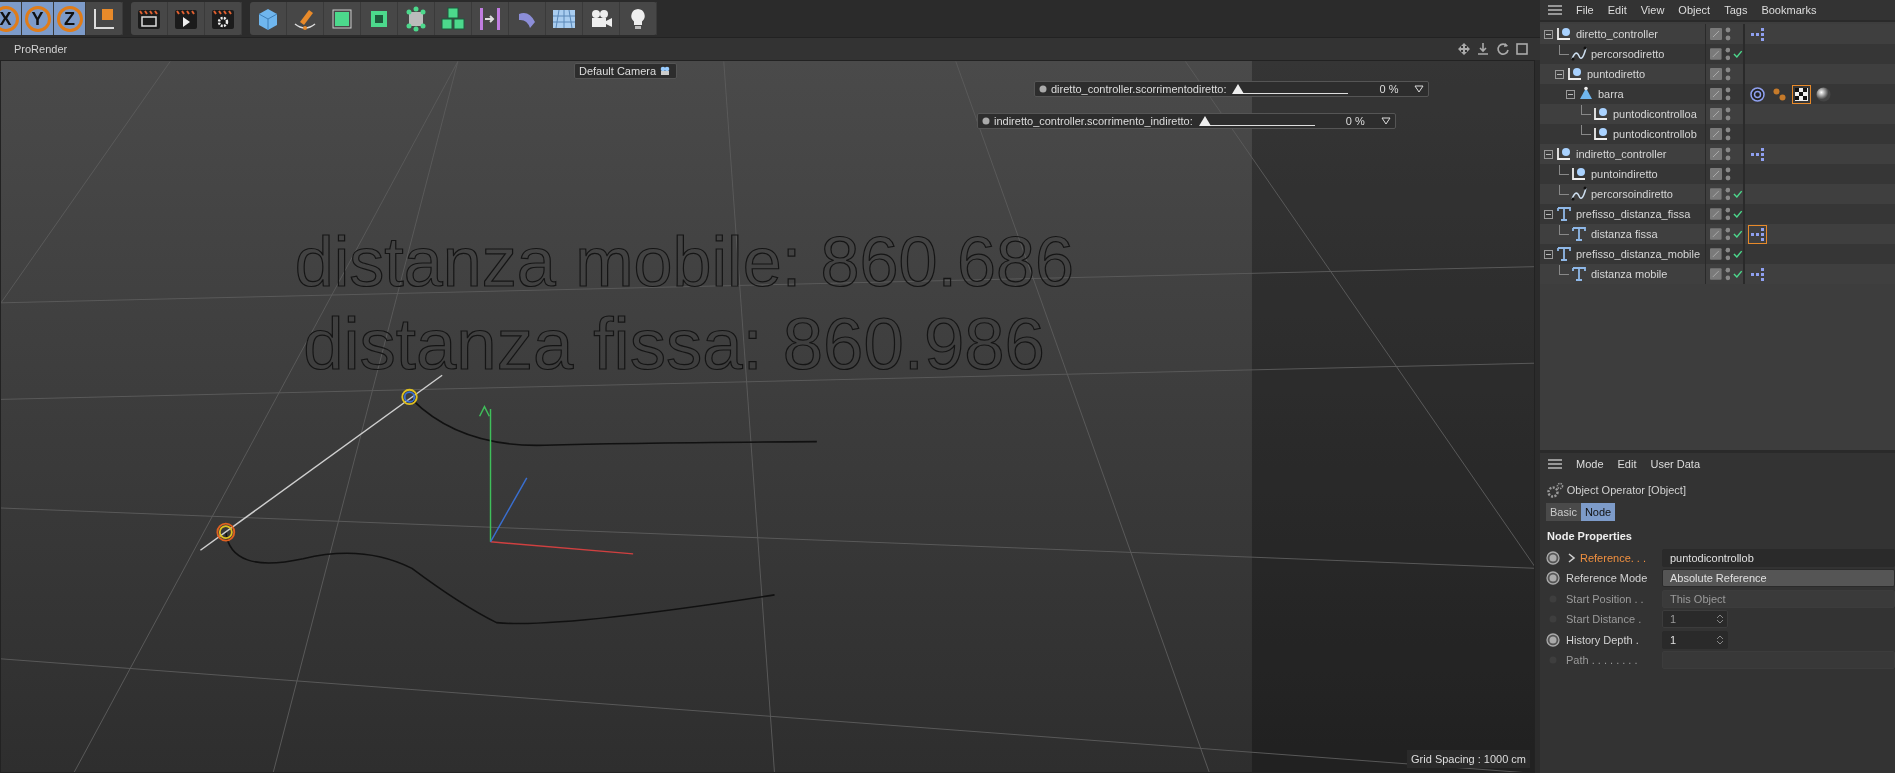 Image resolution: width=1895 pixels, height=773 pixels. What do you see at coordinates (1718, 578) in the screenshot?
I see `field-value: Absolute Reference` at bounding box center [1718, 578].